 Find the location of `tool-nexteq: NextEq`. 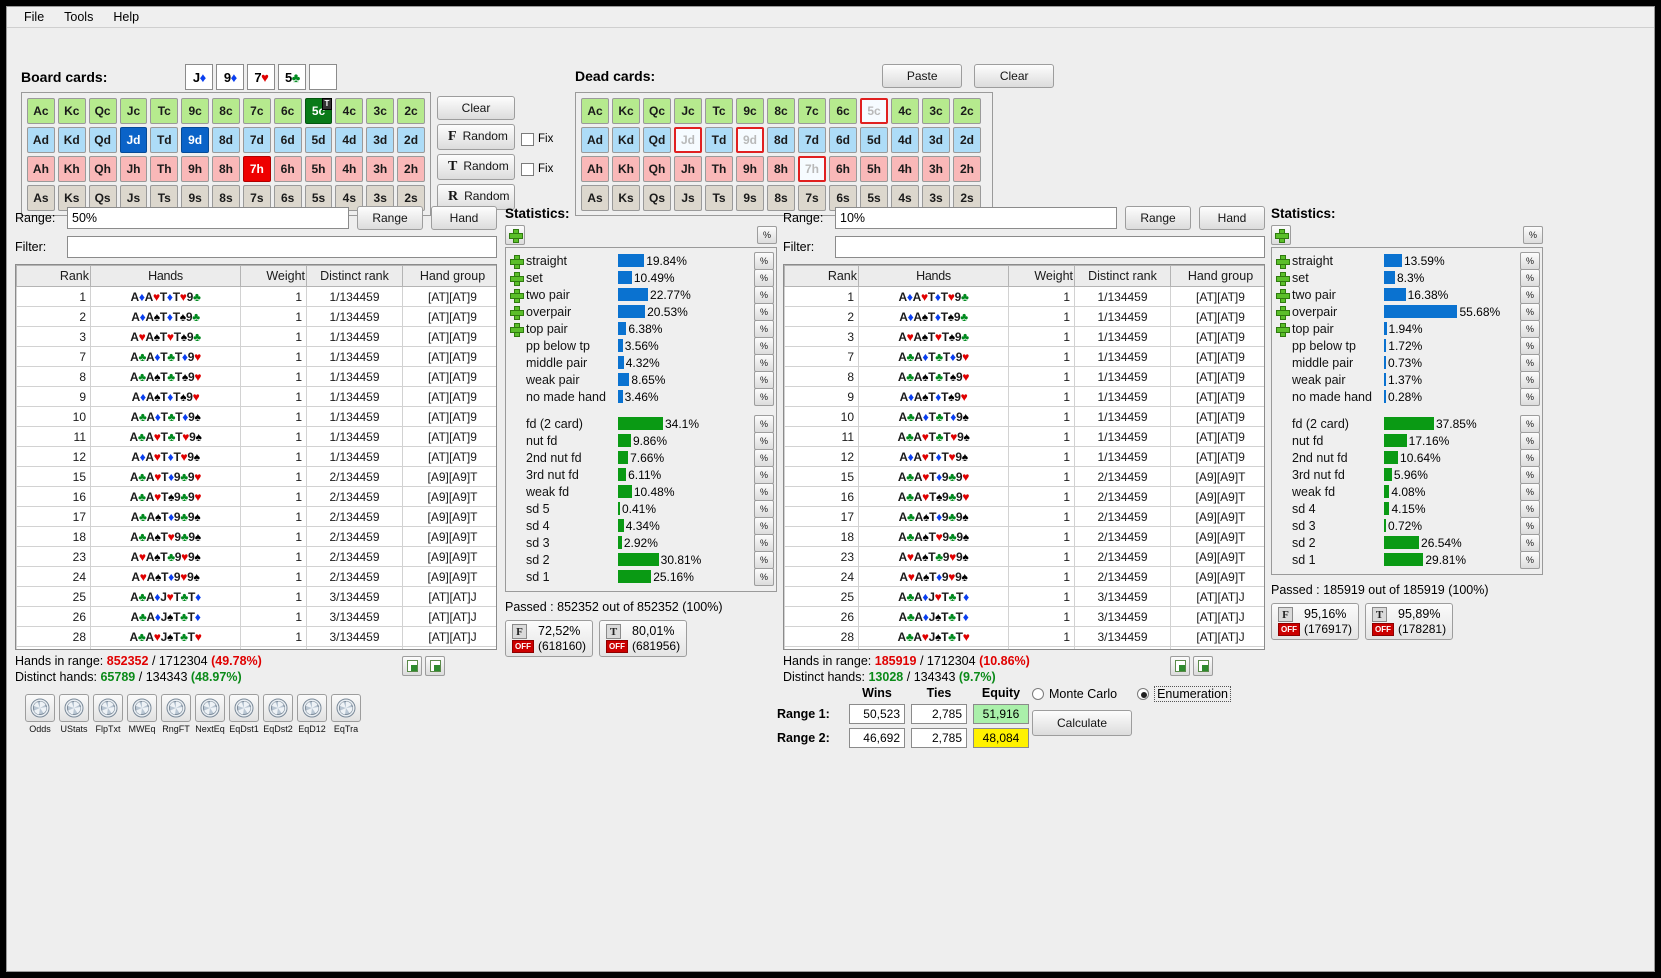

tool-nexteq: NextEq is located at coordinates (210, 714).